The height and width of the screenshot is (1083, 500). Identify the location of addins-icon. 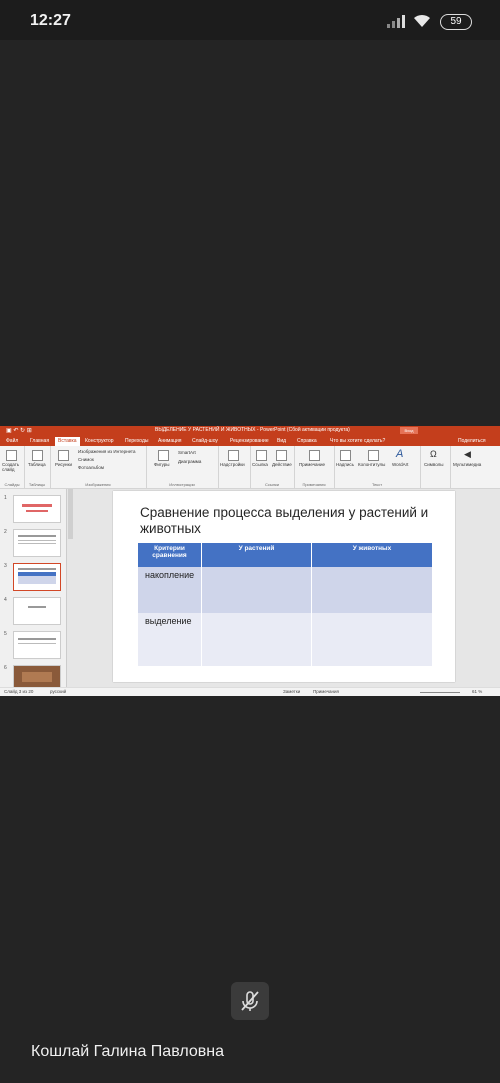
(233, 455).